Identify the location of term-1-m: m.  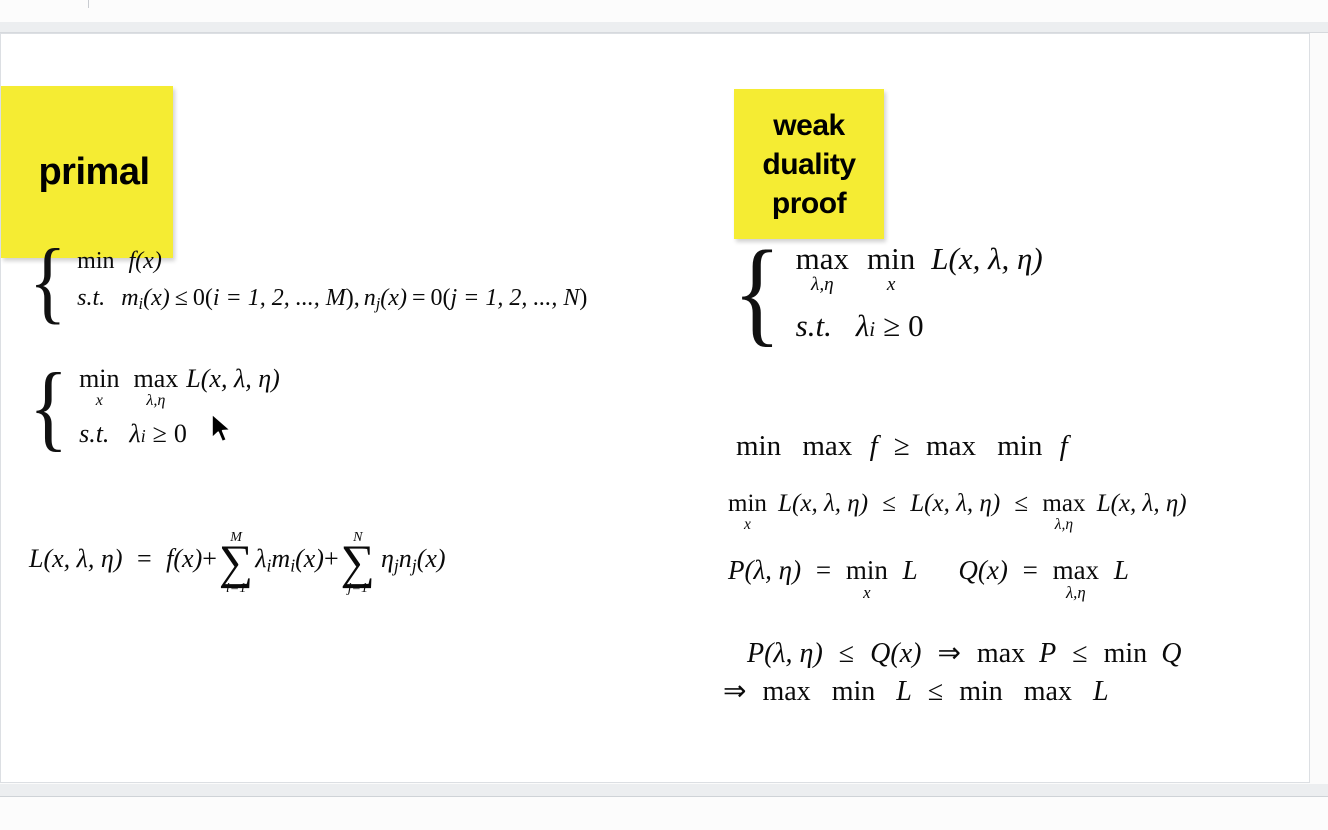
(281, 559).